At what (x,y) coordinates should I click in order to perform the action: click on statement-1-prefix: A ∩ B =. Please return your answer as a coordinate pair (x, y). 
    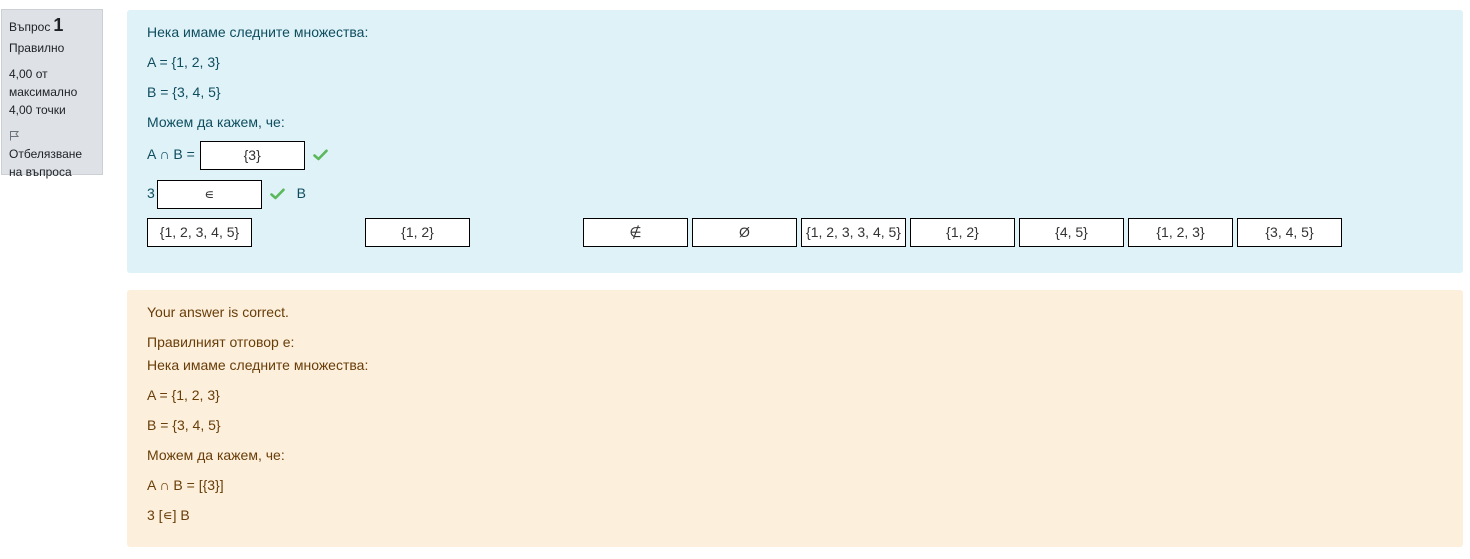
    Looking at the image, I should click on (171, 154).